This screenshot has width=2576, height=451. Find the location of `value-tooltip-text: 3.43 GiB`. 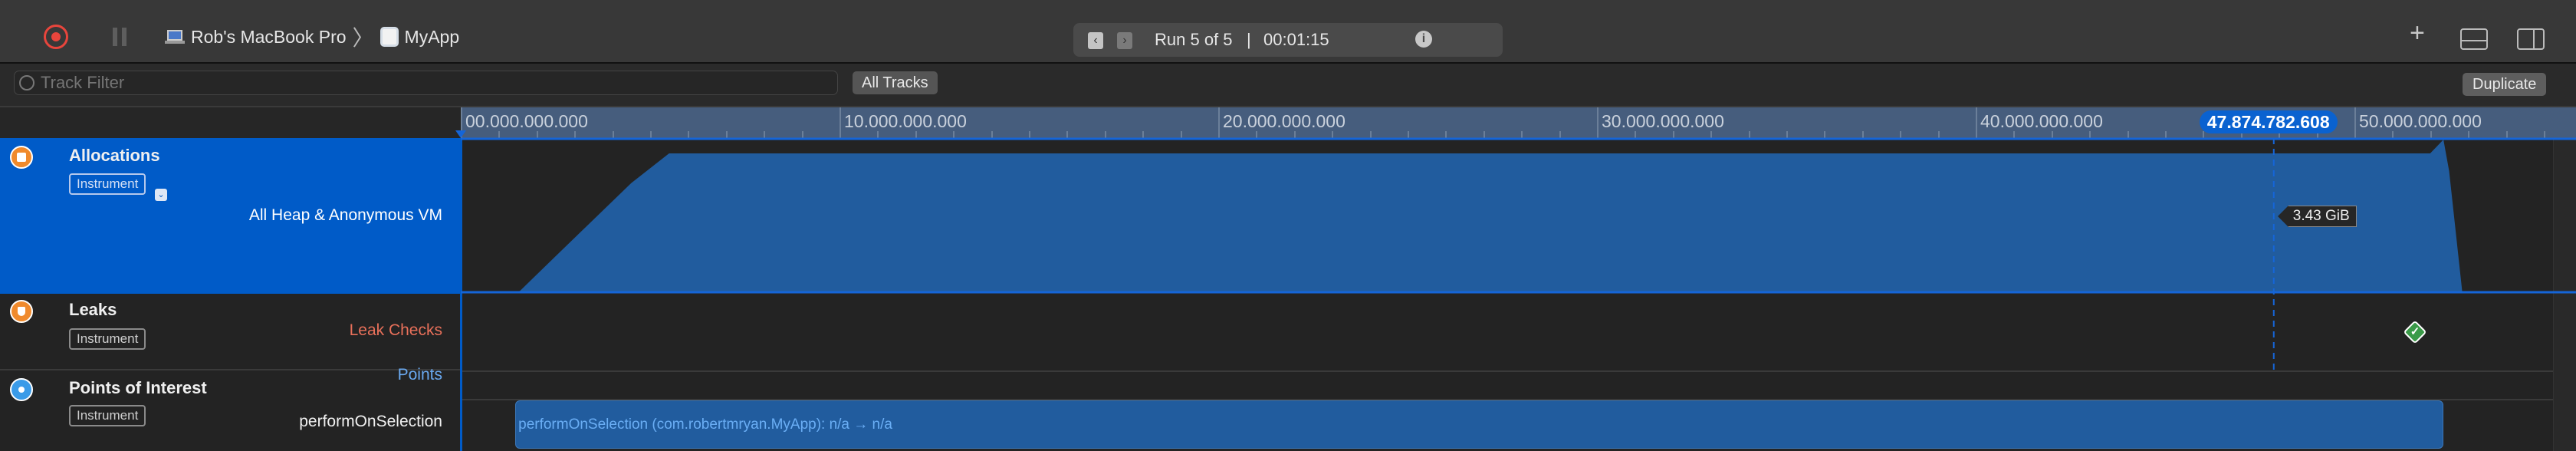

value-tooltip-text: 3.43 GiB is located at coordinates (2321, 216).